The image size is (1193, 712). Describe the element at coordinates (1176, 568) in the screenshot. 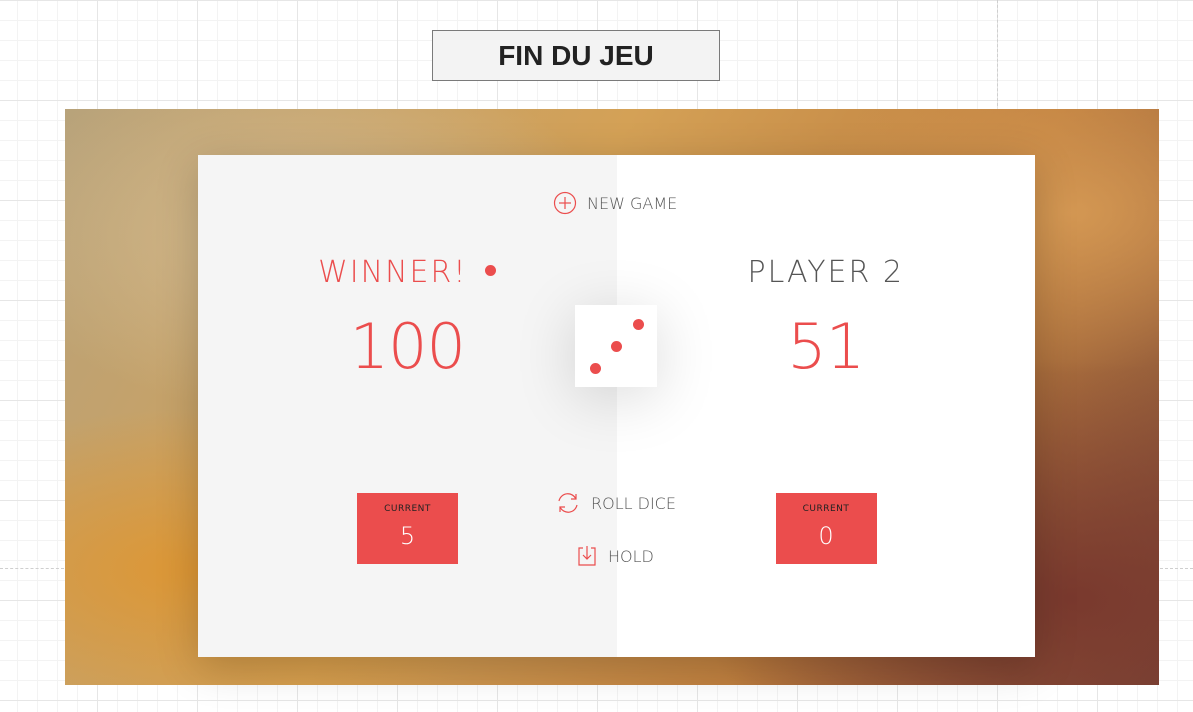

I see `guide-line-horizontal-right` at that location.